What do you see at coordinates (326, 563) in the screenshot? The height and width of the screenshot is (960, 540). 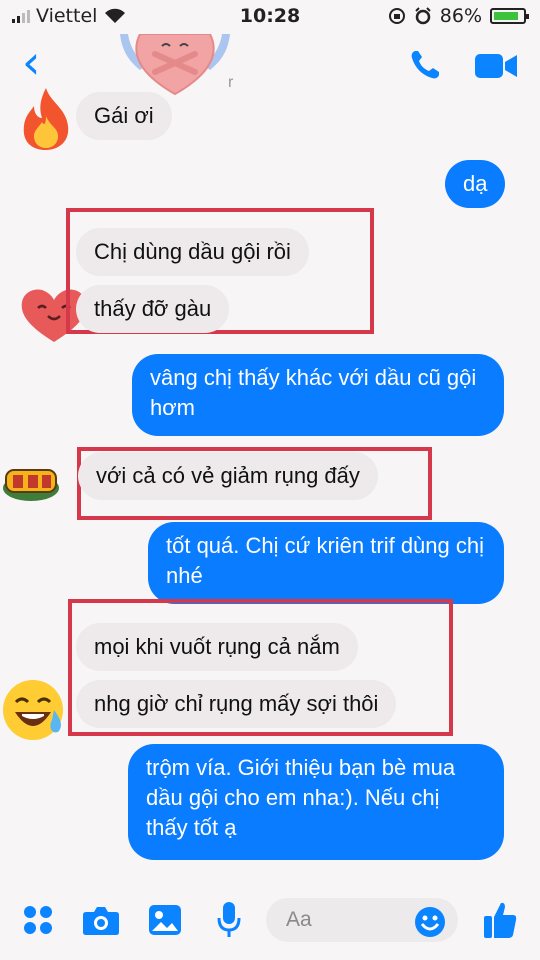 I see `message-bubble-outgoing: tốt quá. Chị cứ kriên trif dùng chị nhé` at bounding box center [326, 563].